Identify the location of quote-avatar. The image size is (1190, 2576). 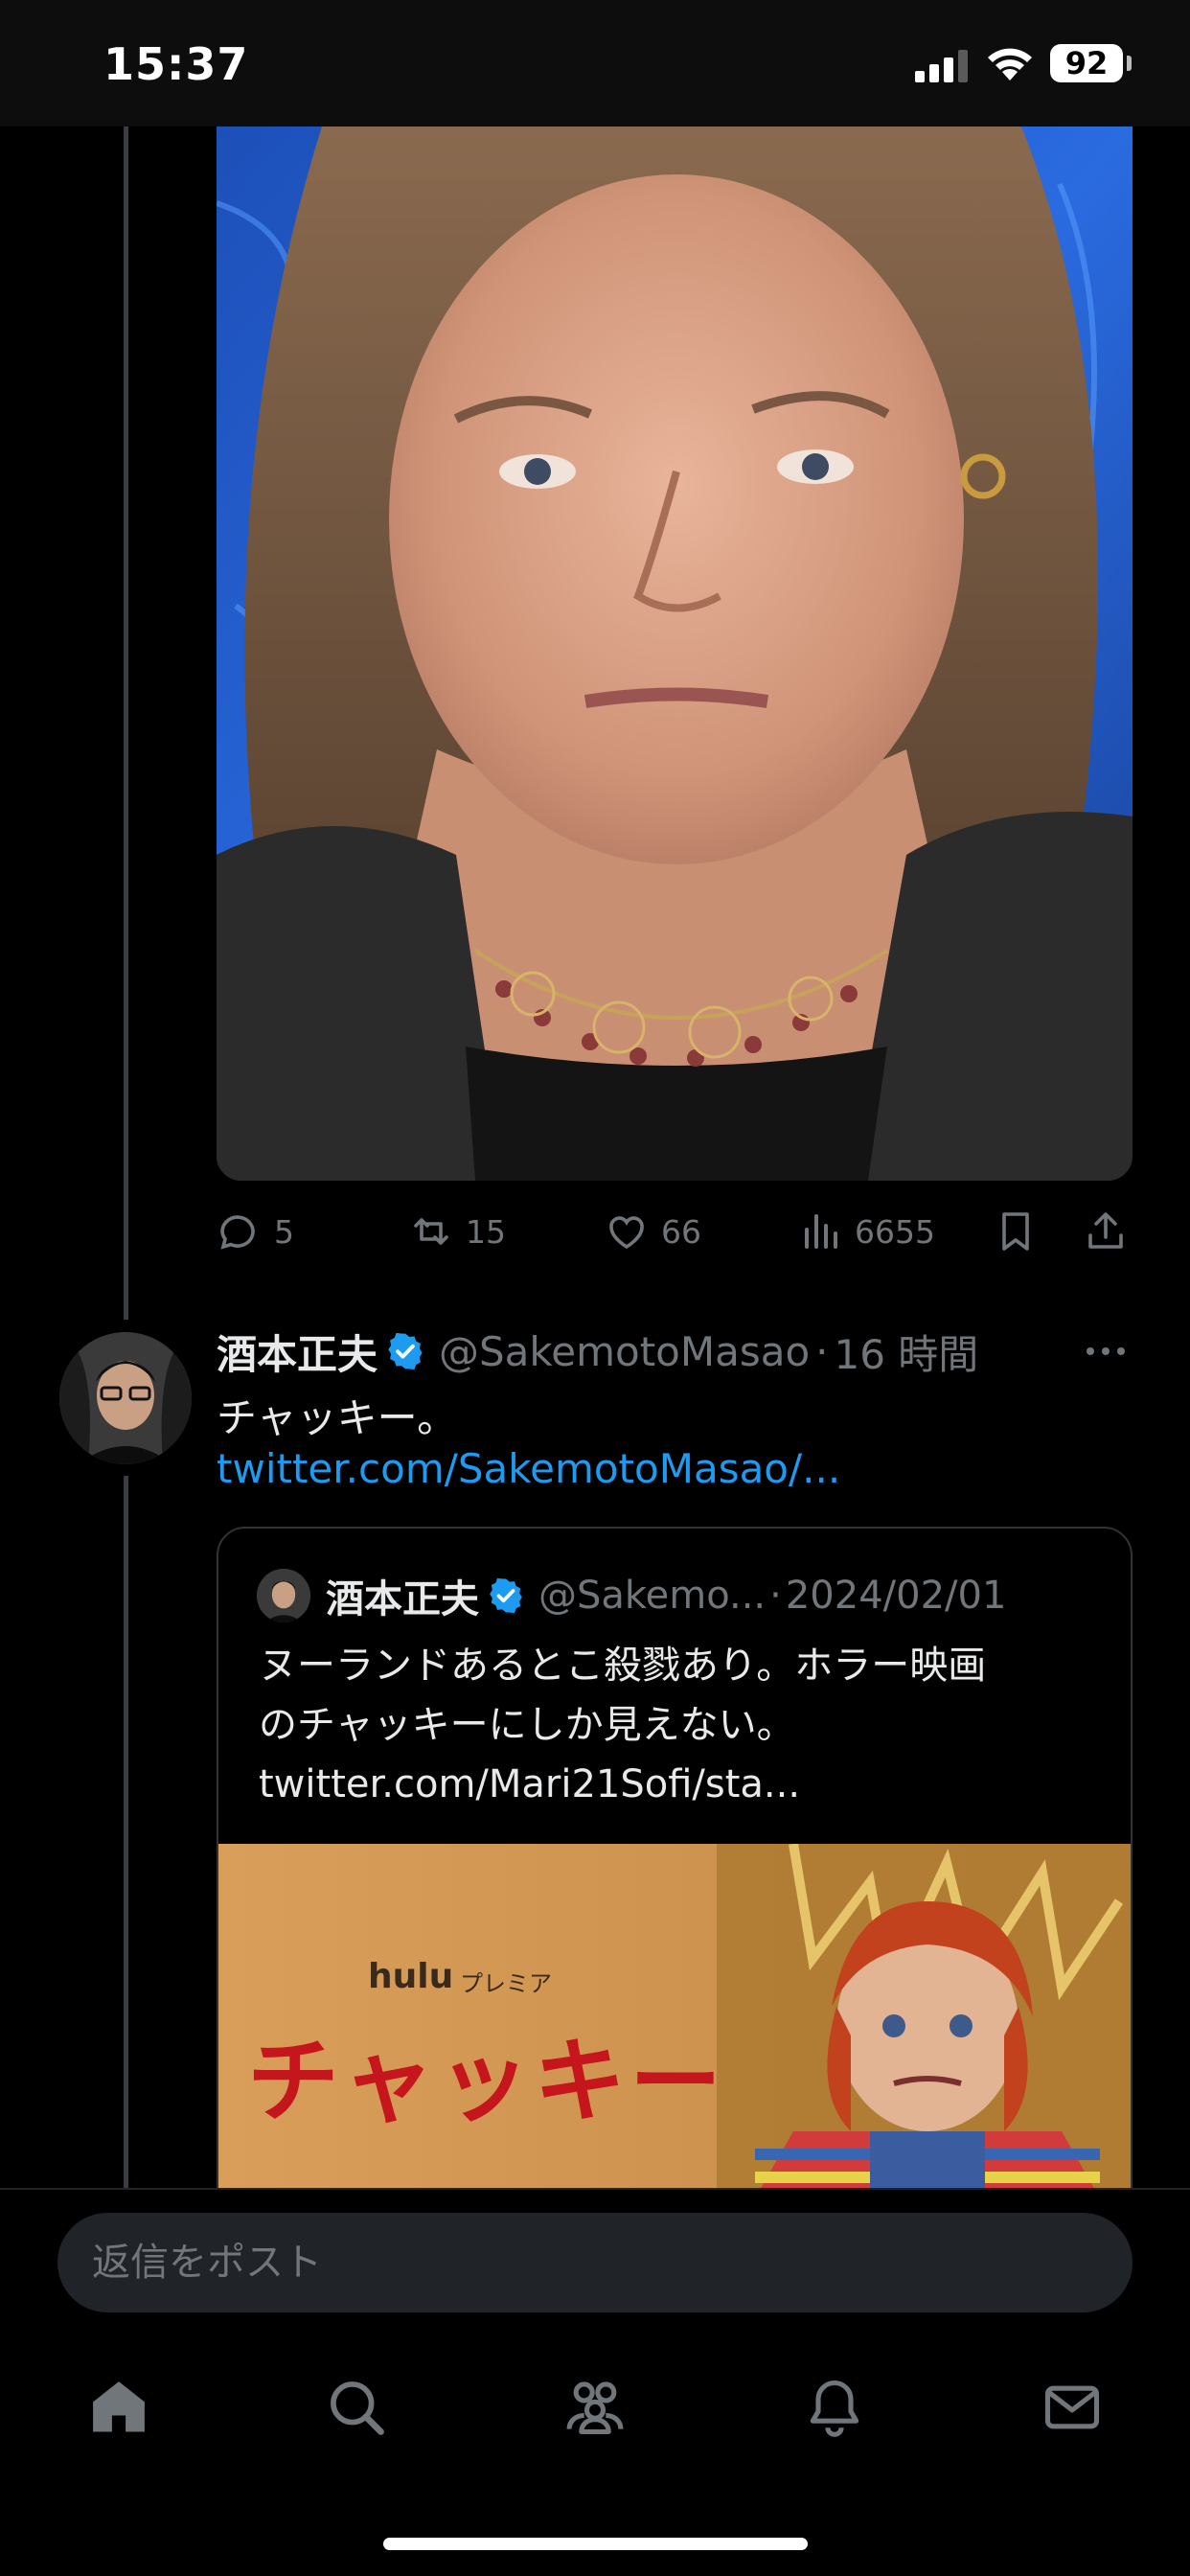
(284, 1595).